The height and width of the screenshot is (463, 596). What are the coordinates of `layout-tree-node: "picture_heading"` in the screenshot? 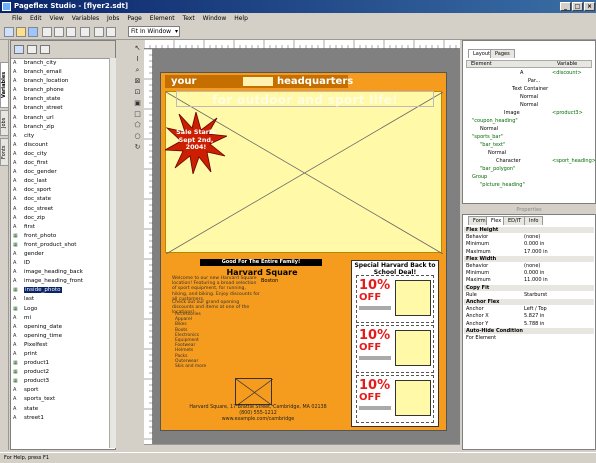 It's located at (502, 185).